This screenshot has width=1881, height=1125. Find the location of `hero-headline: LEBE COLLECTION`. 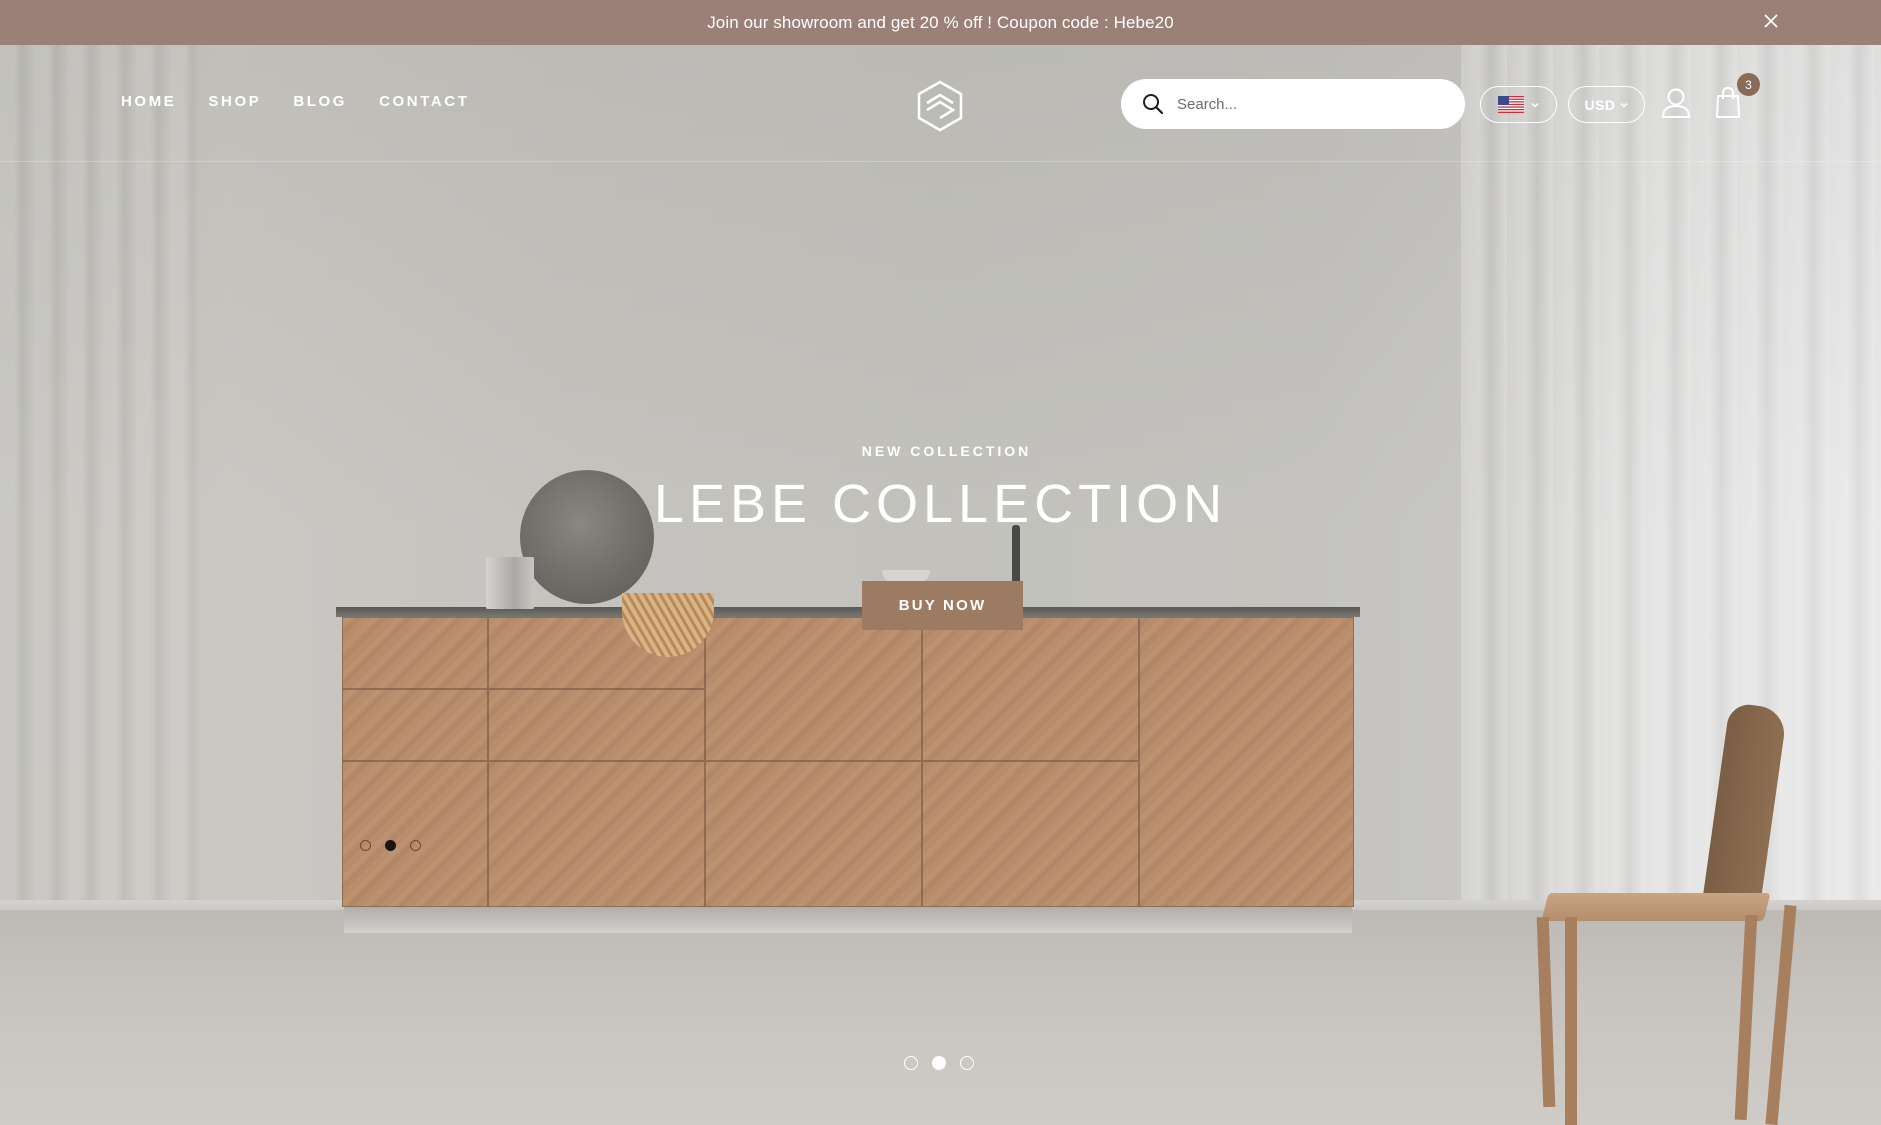

hero-headline: LEBE COLLECTION is located at coordinates (940, 504).